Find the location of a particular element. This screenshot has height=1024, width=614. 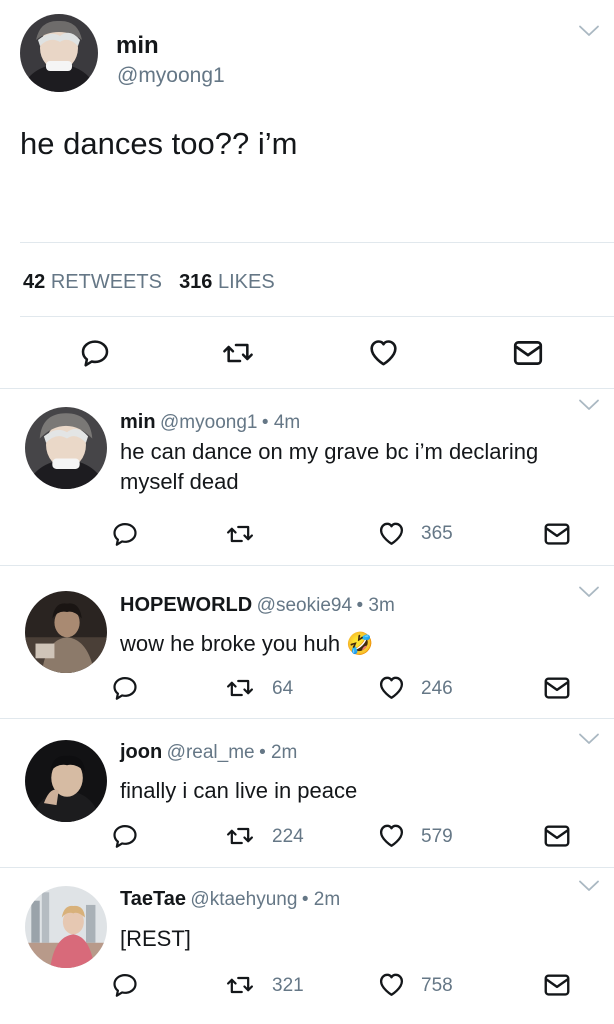

reply-author-handle: @real_me is located at coordinates (211, 752).